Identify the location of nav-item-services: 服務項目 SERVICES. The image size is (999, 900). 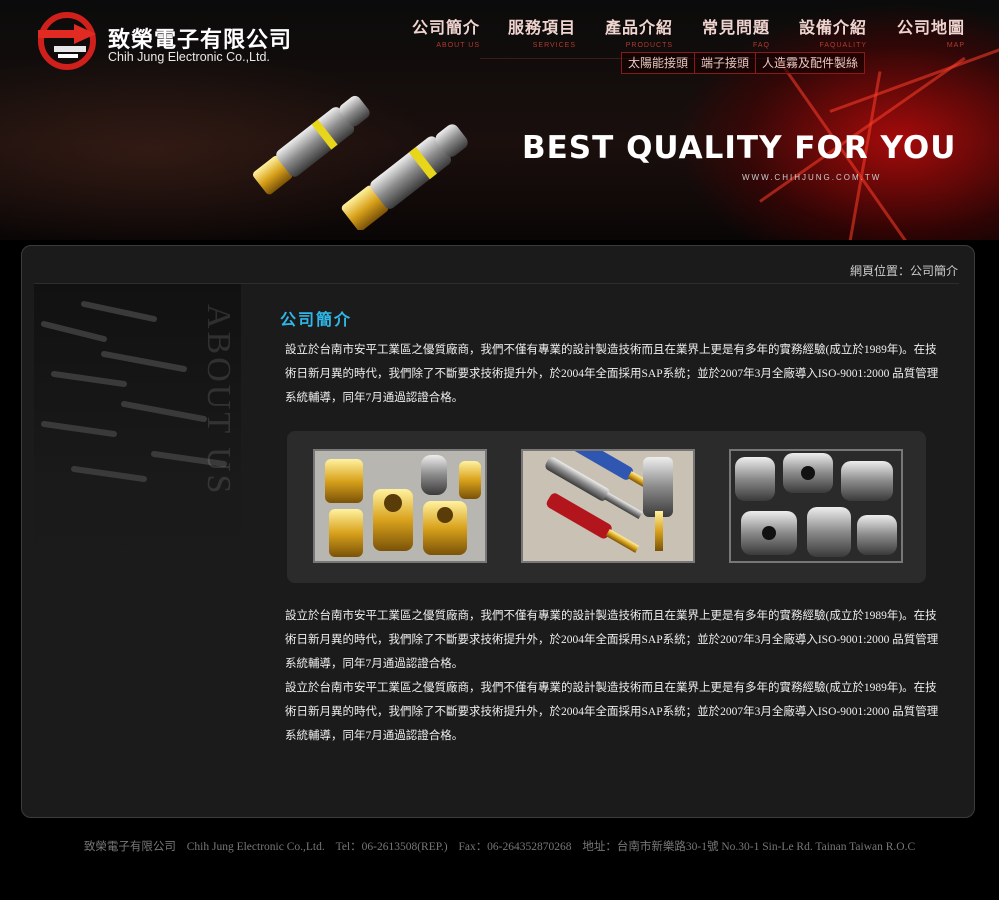
(542, 31).